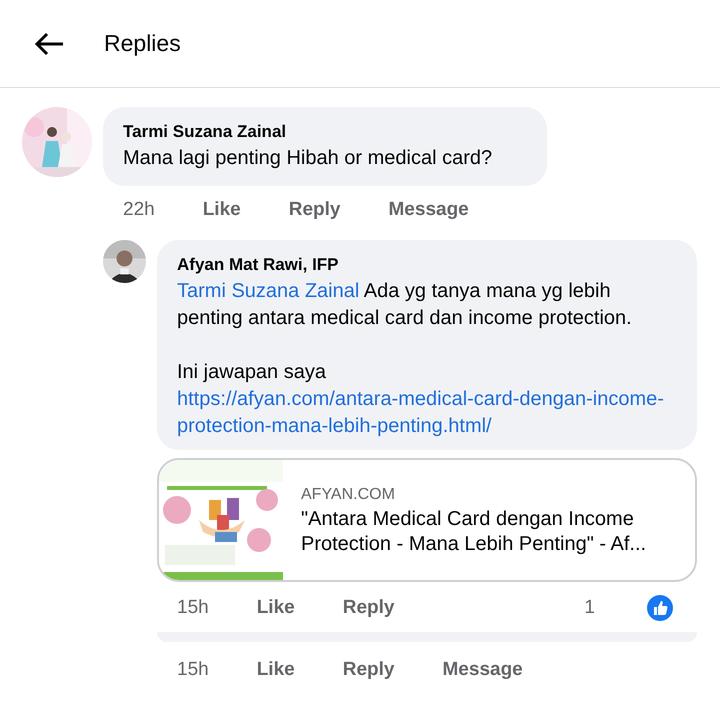  What do you see at coordinates (348, 494) in the screenshot?
I see `link-domain: AFYAN.COM` at bounding box center [348, 494].